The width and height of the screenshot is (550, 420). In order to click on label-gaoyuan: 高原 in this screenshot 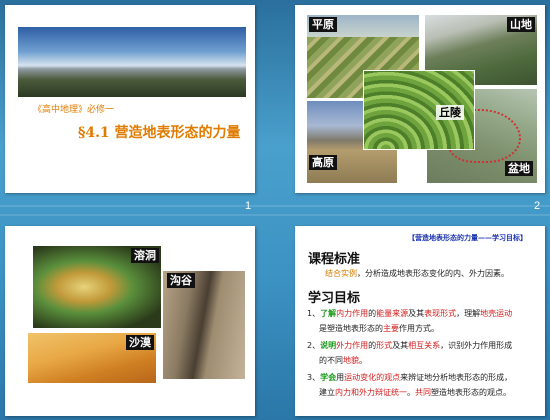, I will do `click(323, 162)`.